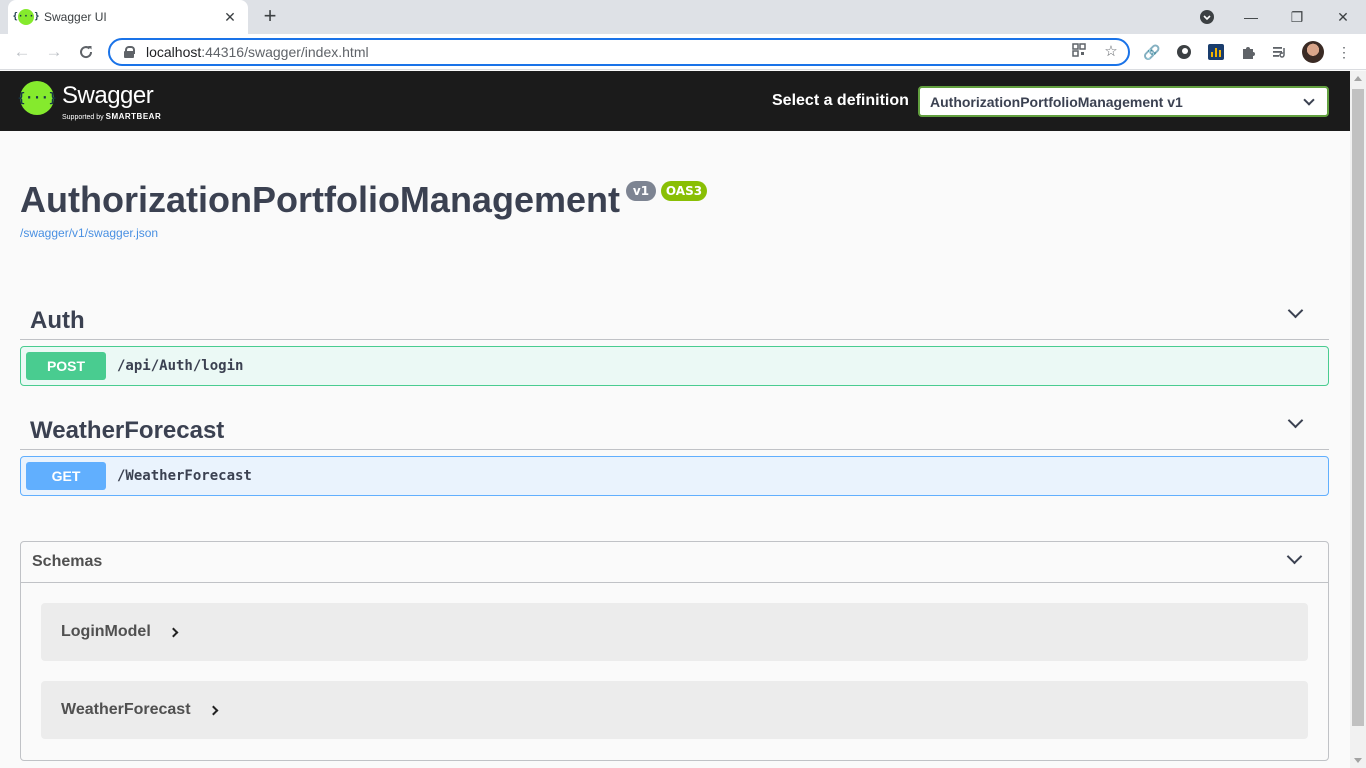 The image size is (1366, 768). I want to click on method-badge: GET, so click(66, 476).